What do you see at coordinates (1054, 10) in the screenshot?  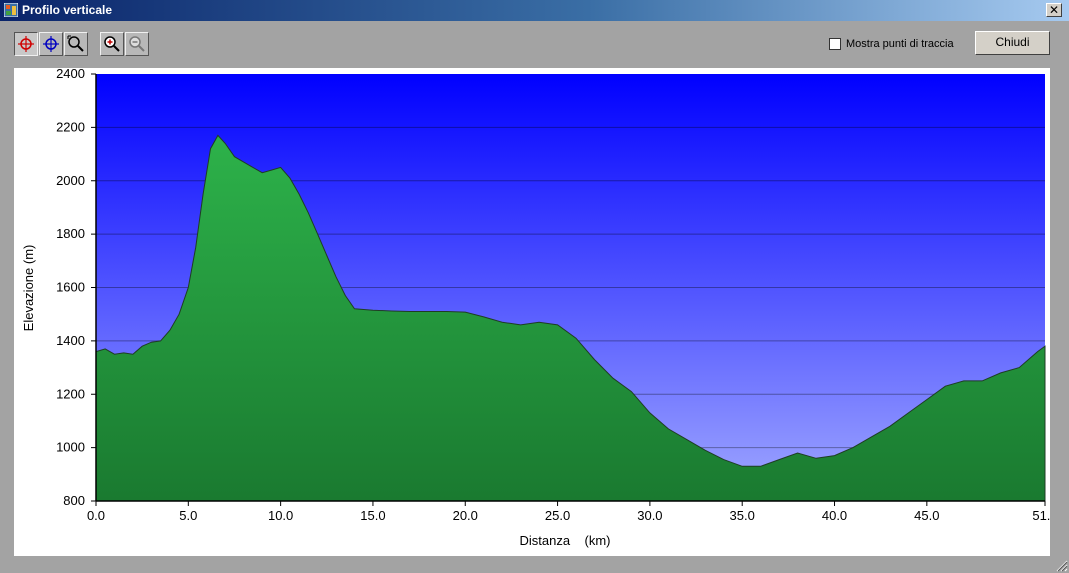 I see `window-close-button: ✕` at bounding box center [1054, 10].